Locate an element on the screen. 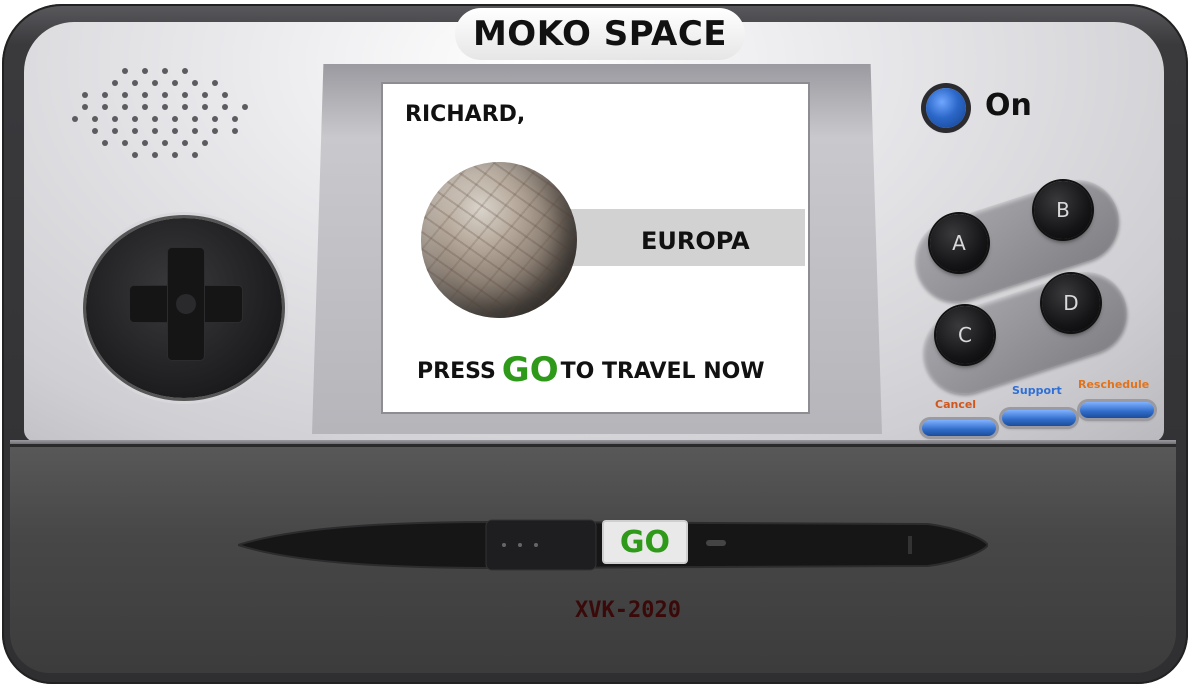  travel-prompt: PRESS GOTO TRAVEL NOW is located at coordinates (591, 370).